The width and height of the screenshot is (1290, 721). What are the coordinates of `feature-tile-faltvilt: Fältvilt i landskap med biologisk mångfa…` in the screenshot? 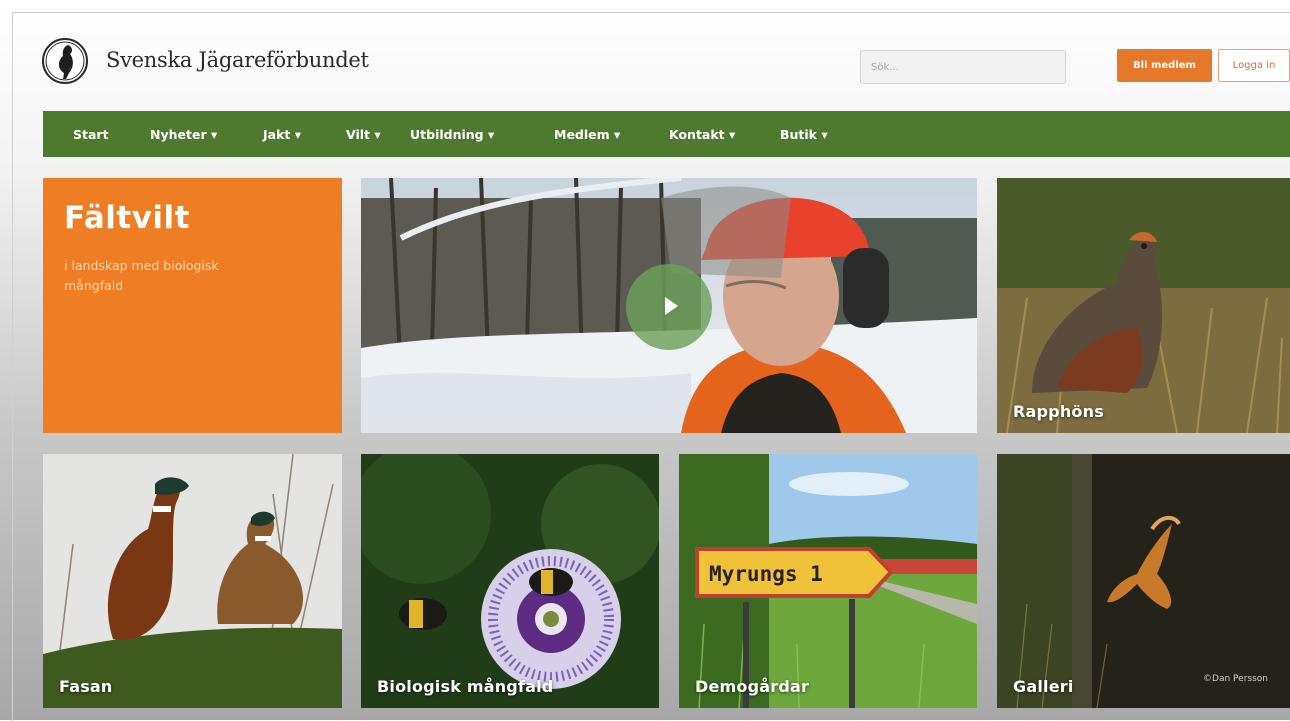 It's located at (192, 305).